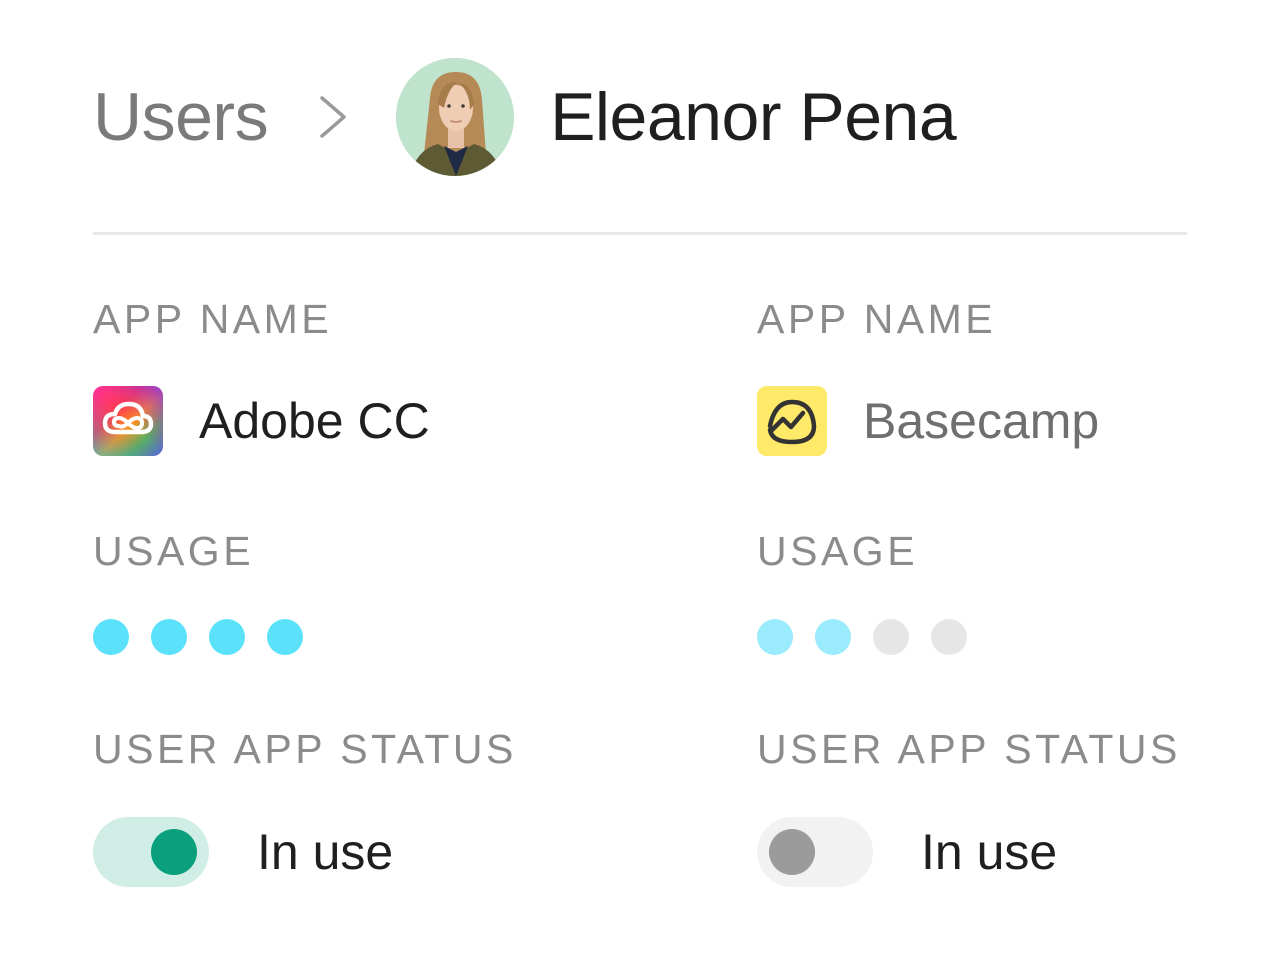 This screenshot has width=1280, height=960. I want to click on app-name-row: Basecamp, so click(928, 421).